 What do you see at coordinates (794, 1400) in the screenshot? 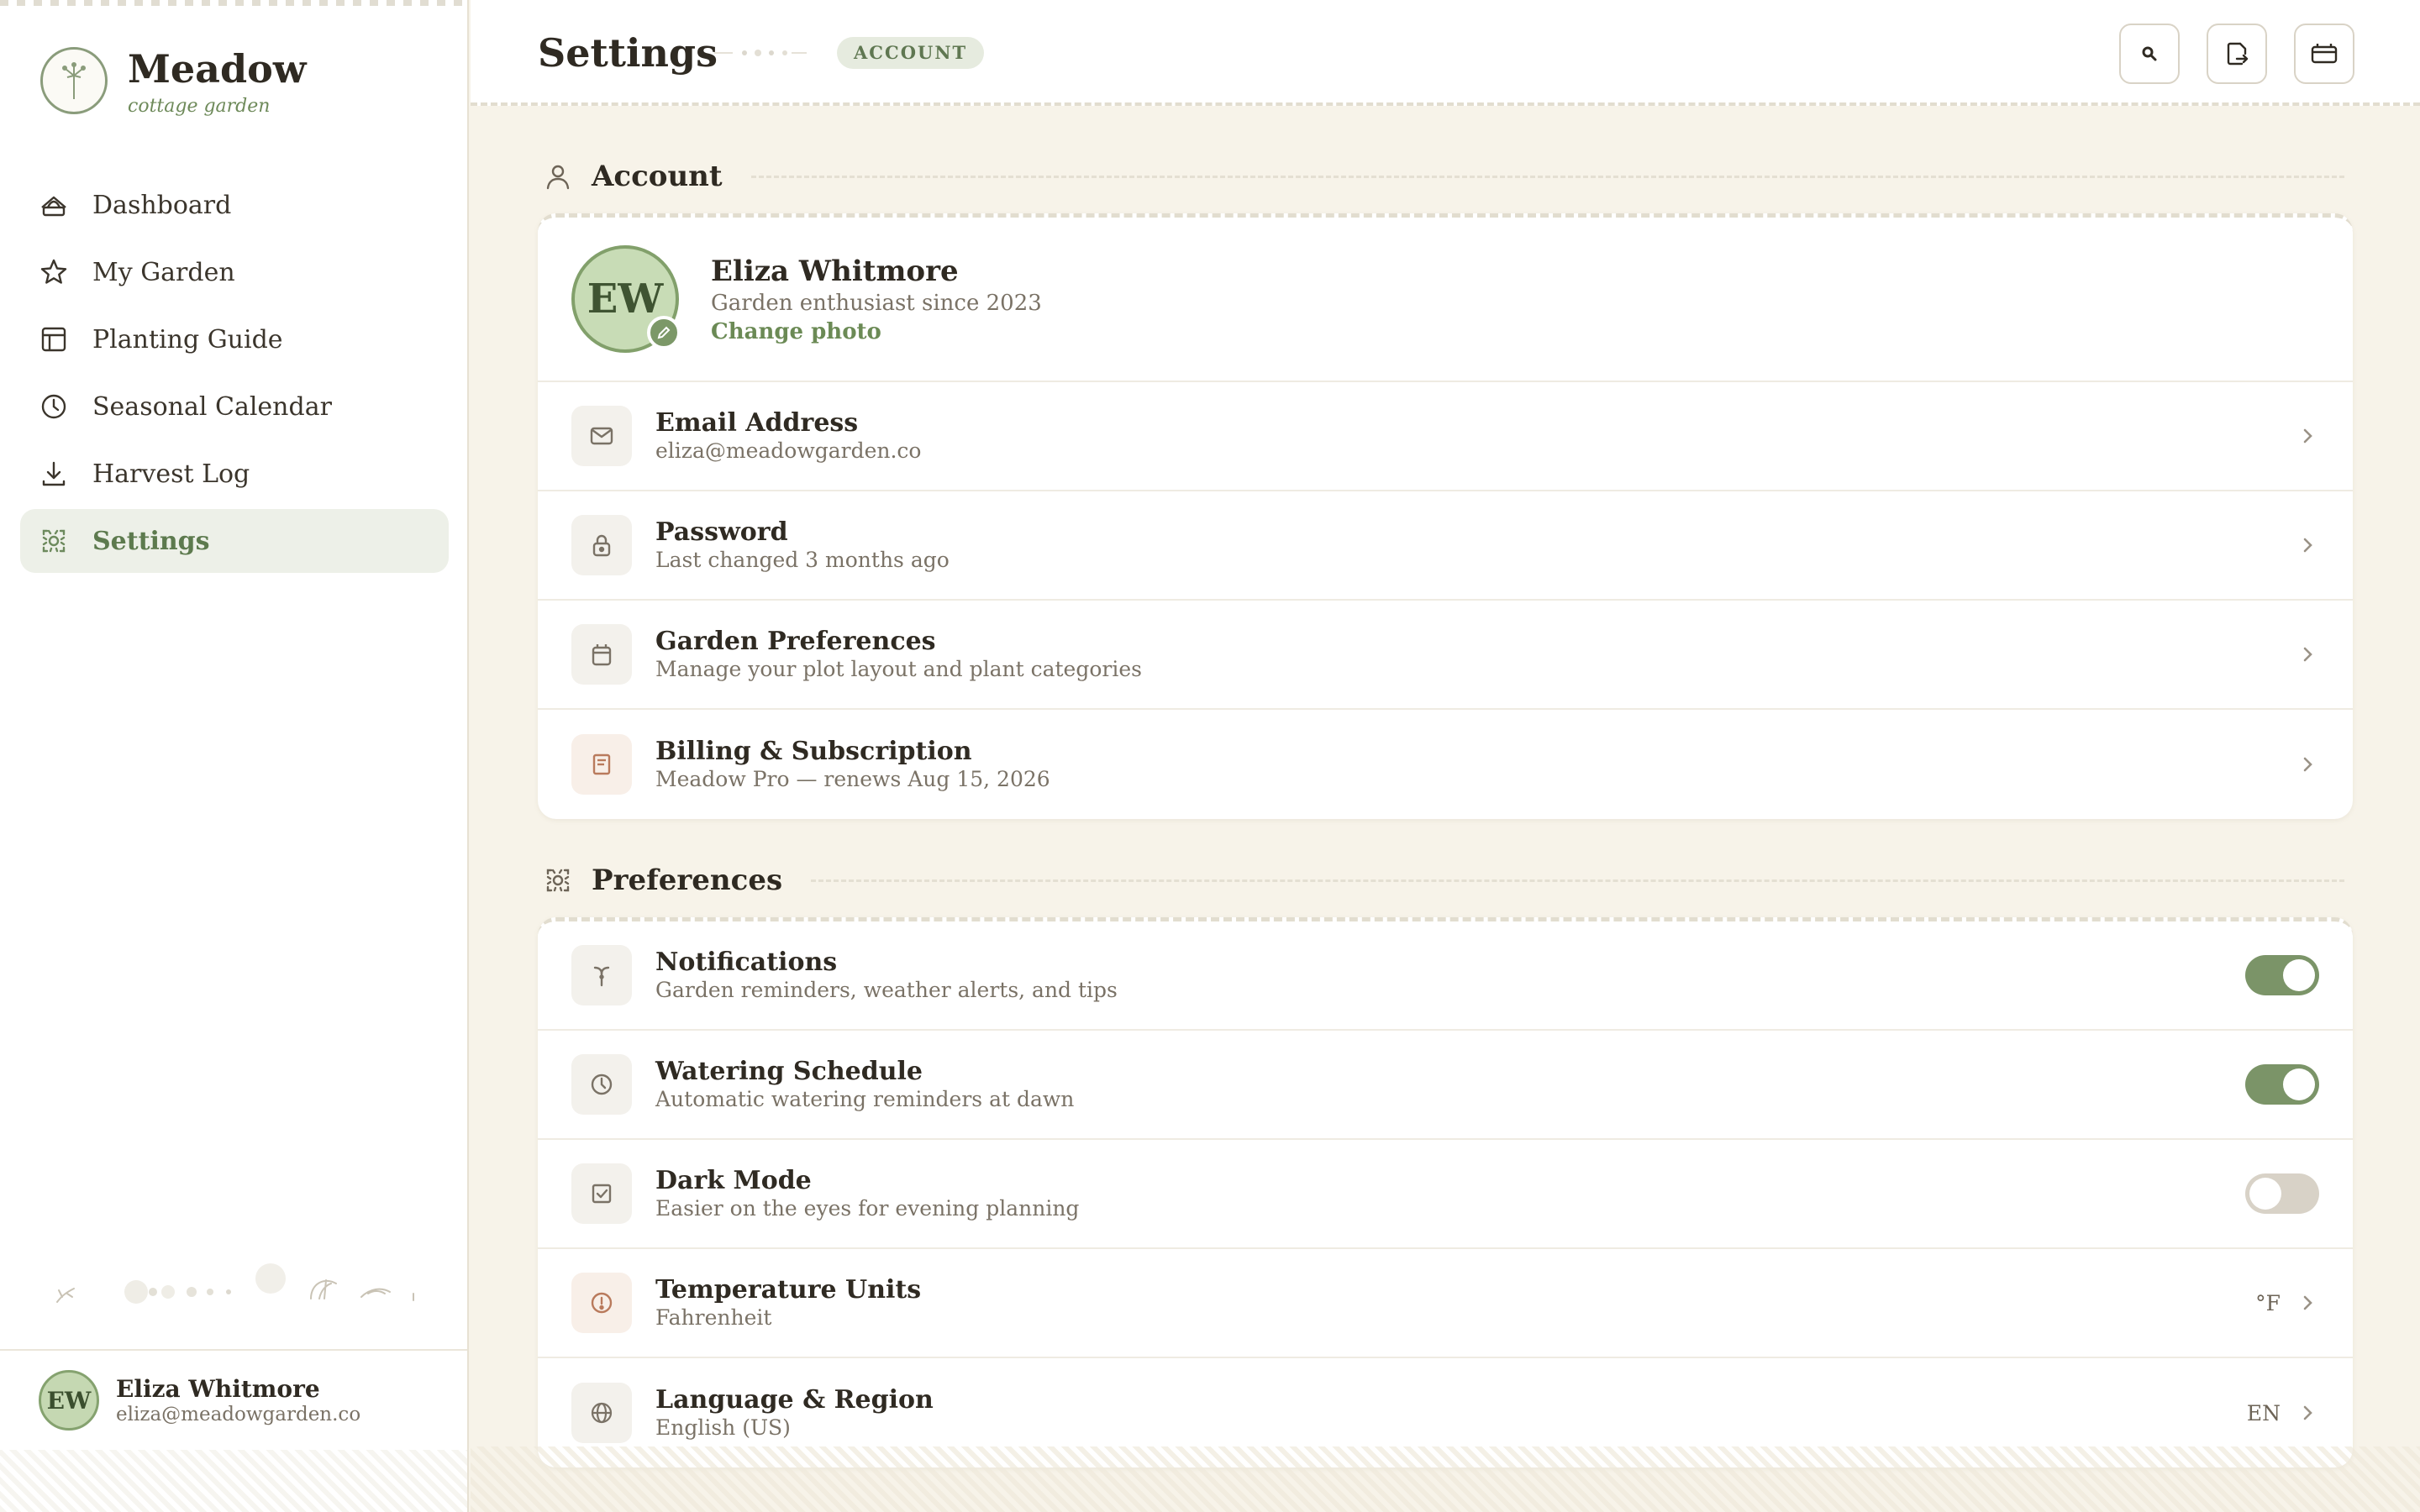
I see `row-title: Language & Region` at bounding box center [794, 1400].